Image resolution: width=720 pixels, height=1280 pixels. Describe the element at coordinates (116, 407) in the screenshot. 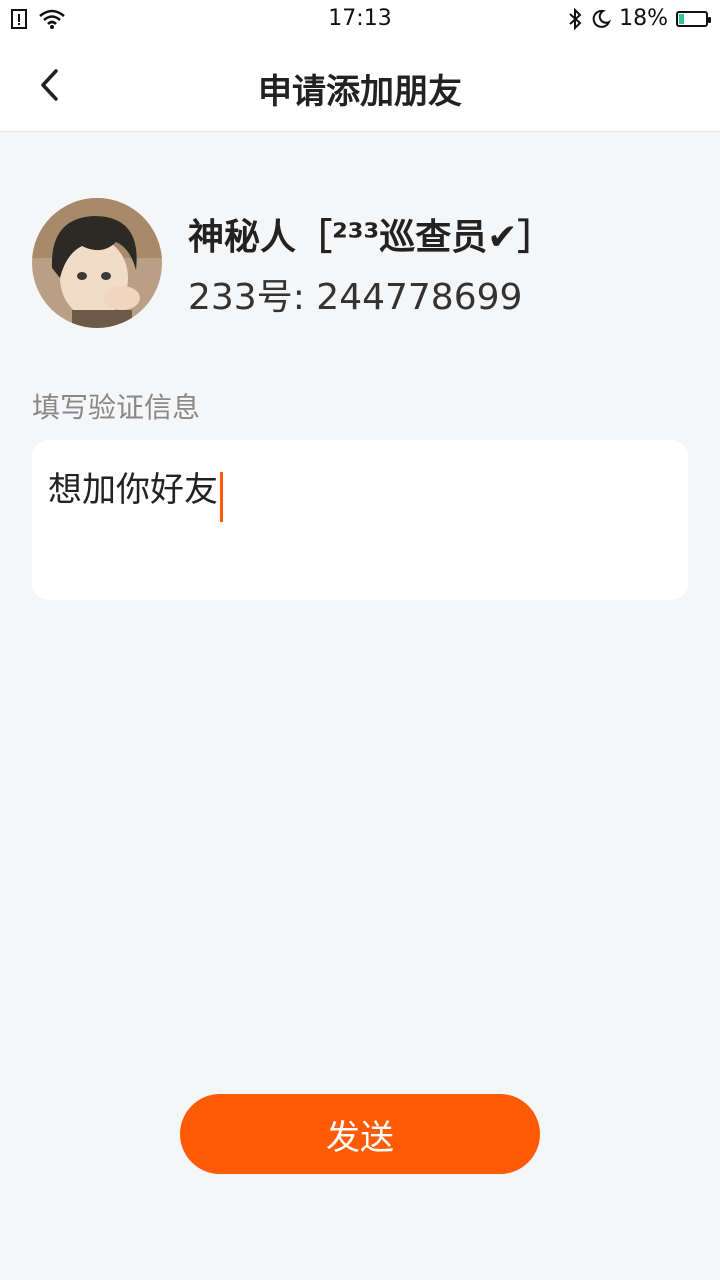

I see `verification-label: 填写验证信息` at that location.